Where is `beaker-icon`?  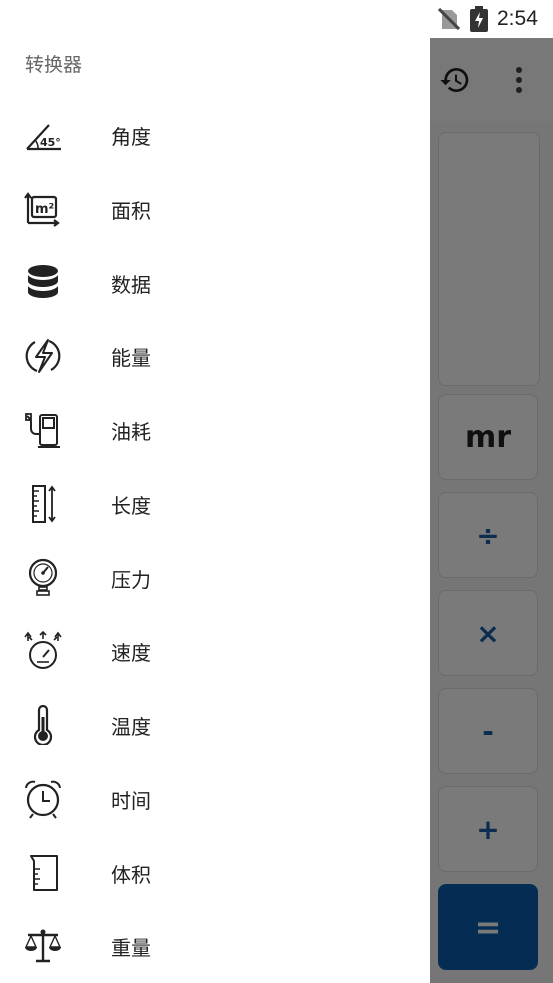 beaker-icon is located at coordinates (43, 873).